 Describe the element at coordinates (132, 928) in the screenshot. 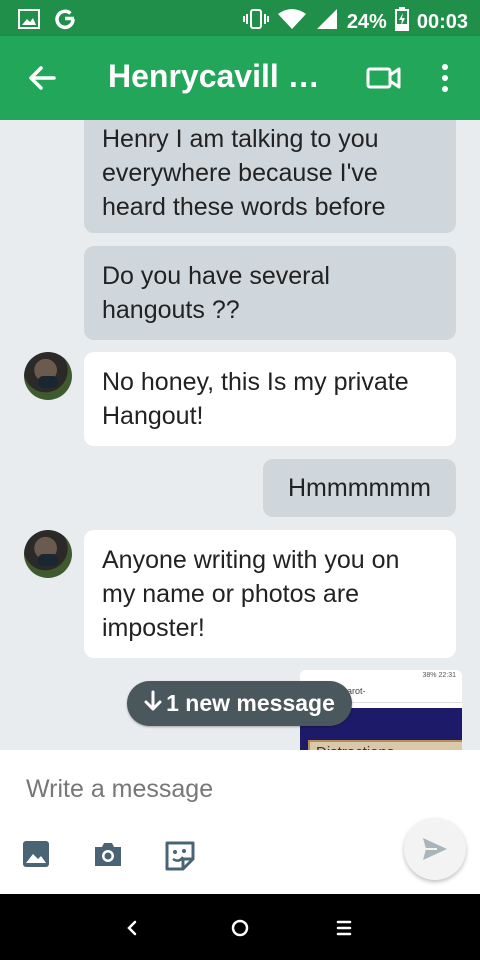

I see `nav-back-icon` at that location.